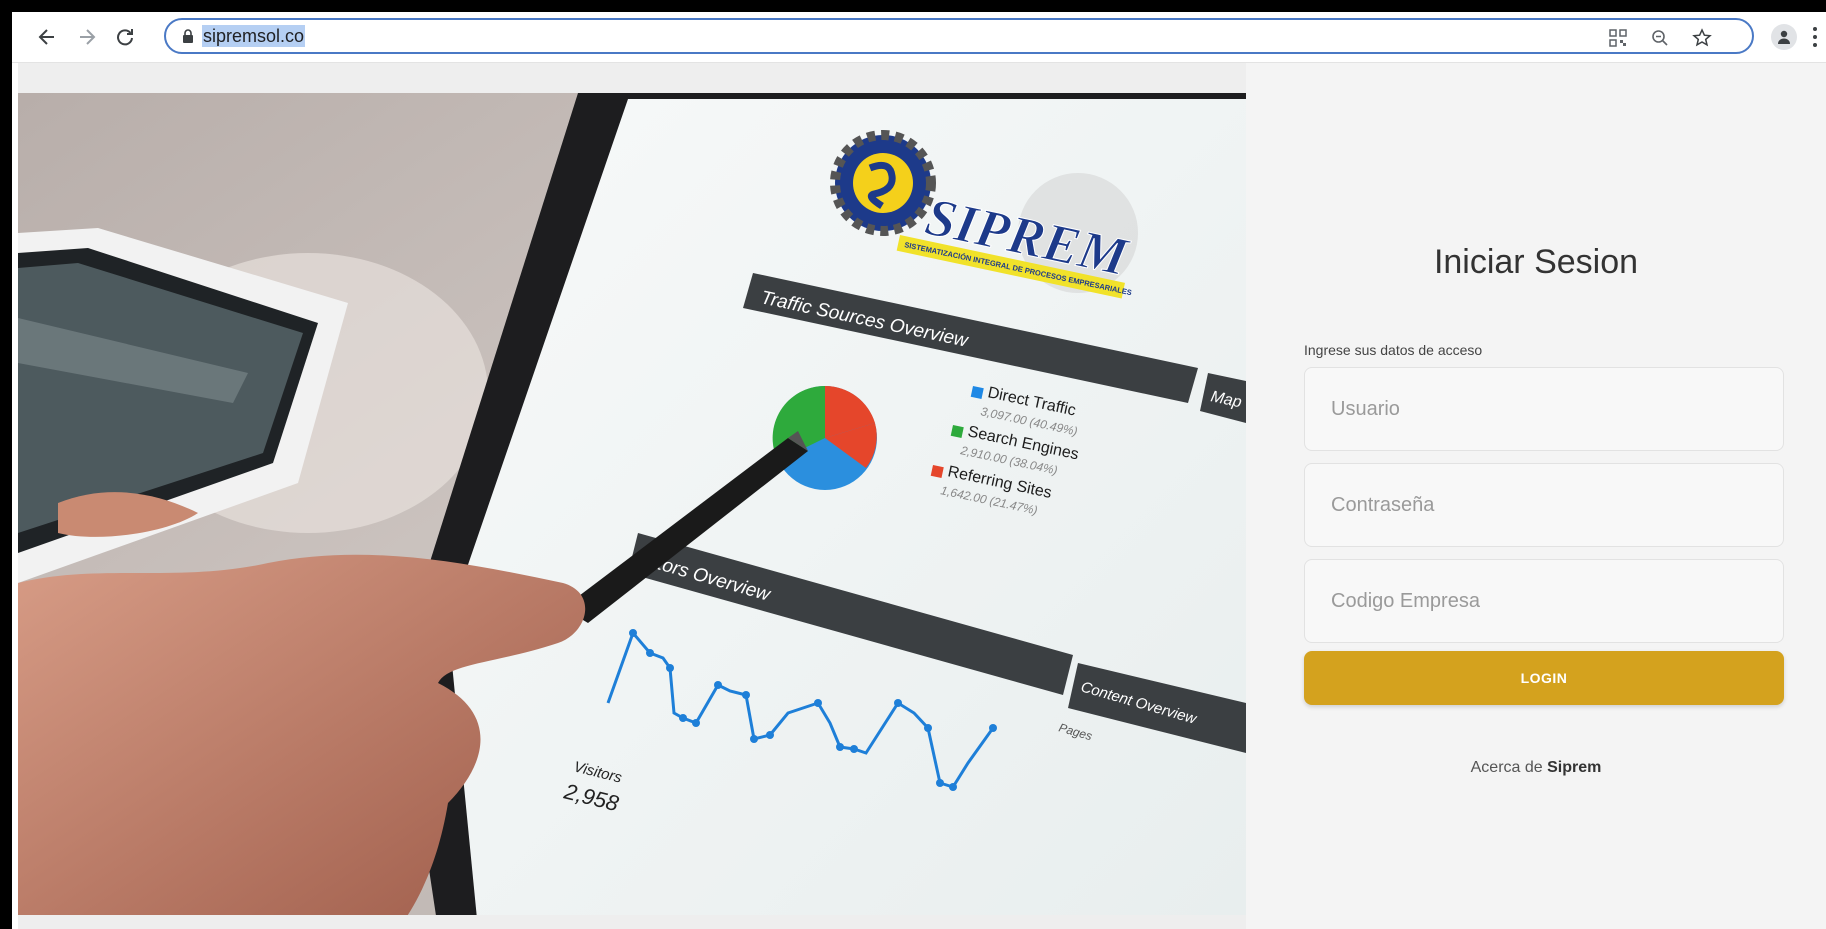 This screenshot has width=1826, height=929. I want to click on bookmark-star-icon, so click(1702, 38).